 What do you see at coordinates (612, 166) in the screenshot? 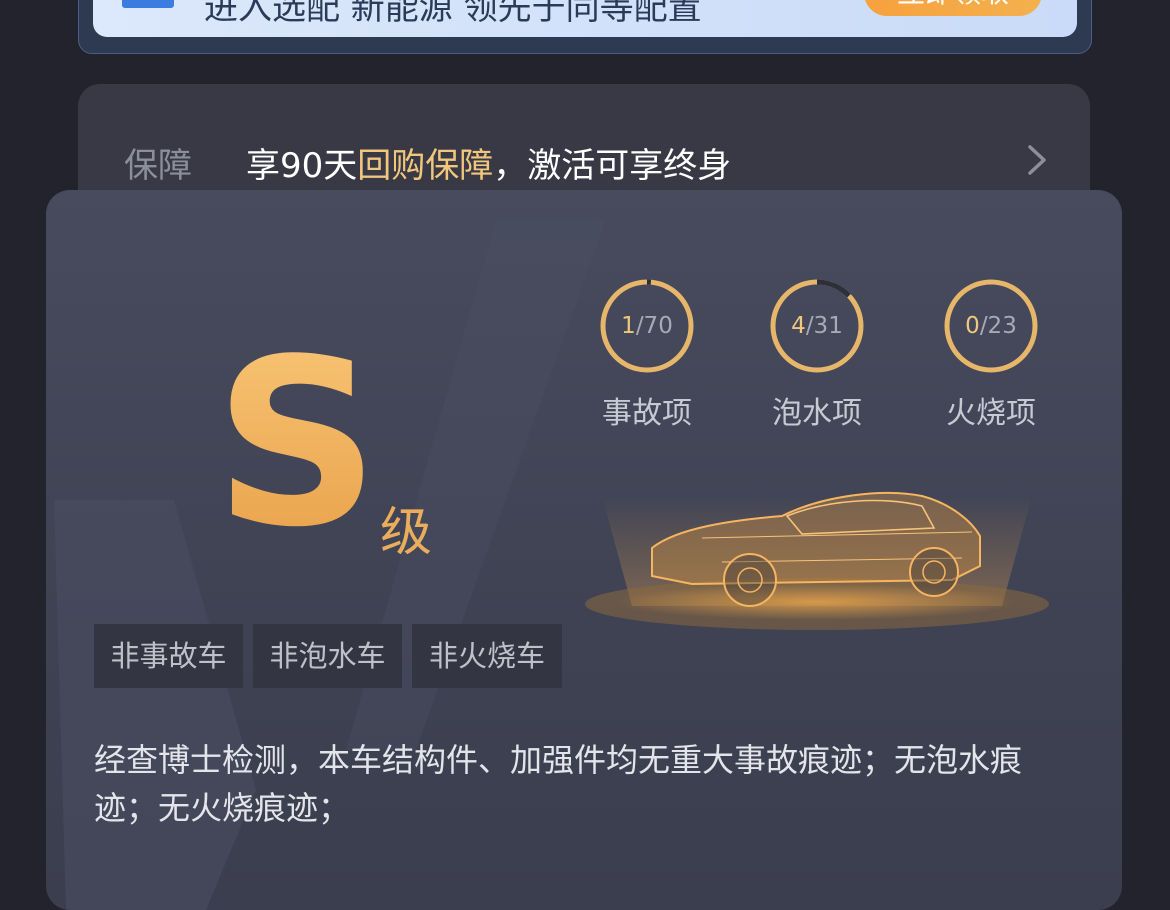
I see `guarantee-text-suffix: ，激活可享终身` at bounding box center [612, 166].